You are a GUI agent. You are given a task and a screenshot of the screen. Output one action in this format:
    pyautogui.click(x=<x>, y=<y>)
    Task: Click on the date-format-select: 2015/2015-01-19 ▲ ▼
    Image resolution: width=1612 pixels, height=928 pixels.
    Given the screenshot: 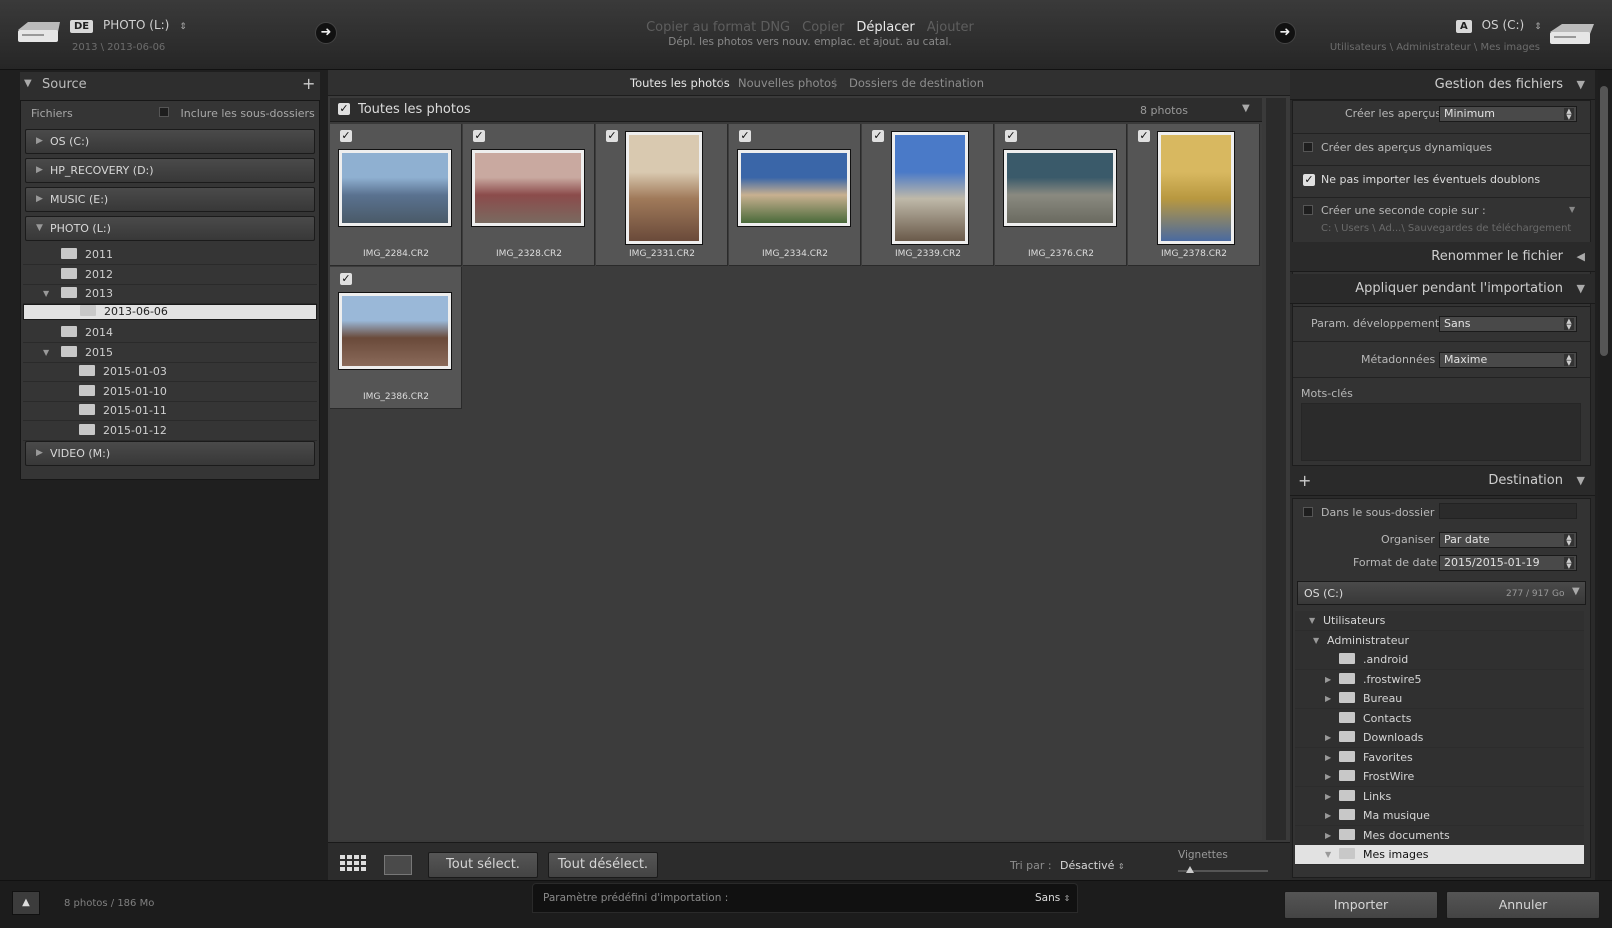 What is the action you would take?
    pyautogui.click(x=1508, y=563)
    